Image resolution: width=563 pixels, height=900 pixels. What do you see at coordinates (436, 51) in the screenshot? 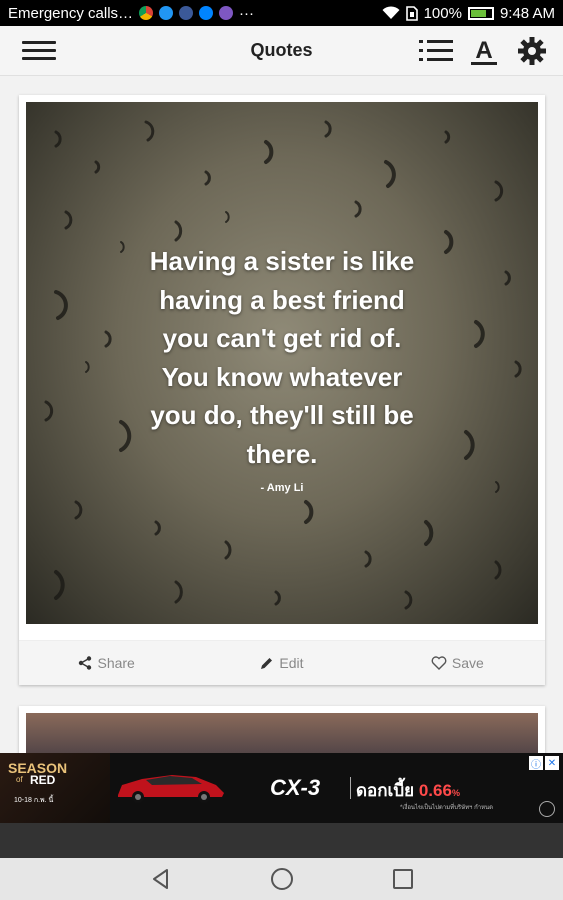
I see `list-icon` at bounding box center [436, 51].